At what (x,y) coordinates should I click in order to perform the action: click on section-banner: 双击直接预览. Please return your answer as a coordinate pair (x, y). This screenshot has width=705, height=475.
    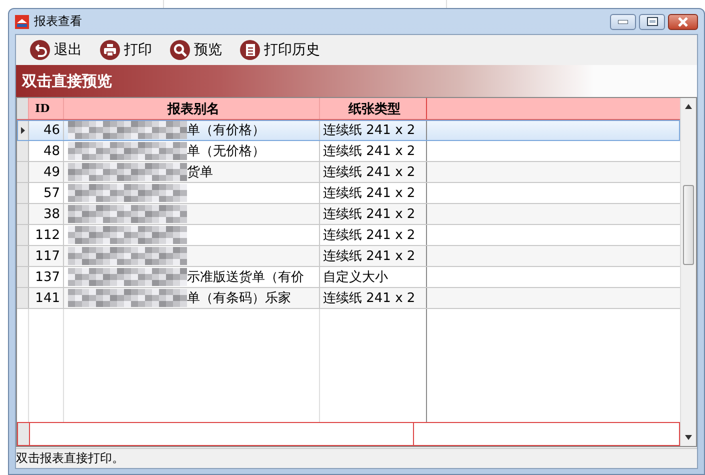
    Looking at the image, I should click on (356, 81).